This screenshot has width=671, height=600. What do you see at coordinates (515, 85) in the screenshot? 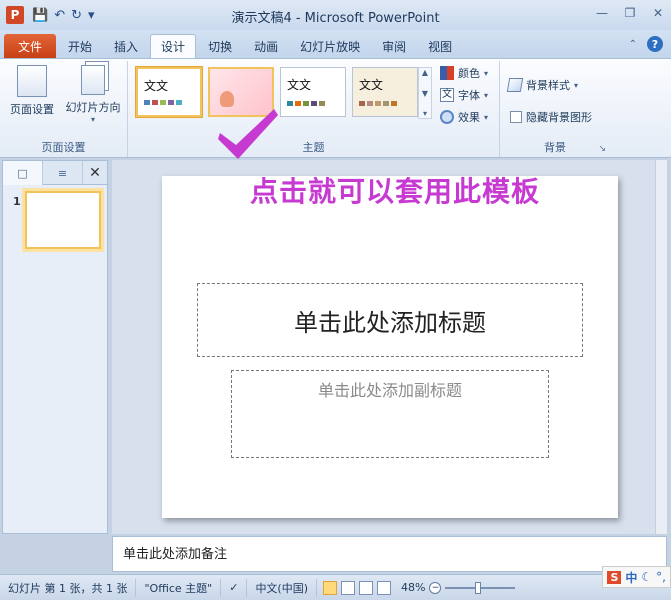
I see `background-styles-icon` at bounding box center [515, 85].